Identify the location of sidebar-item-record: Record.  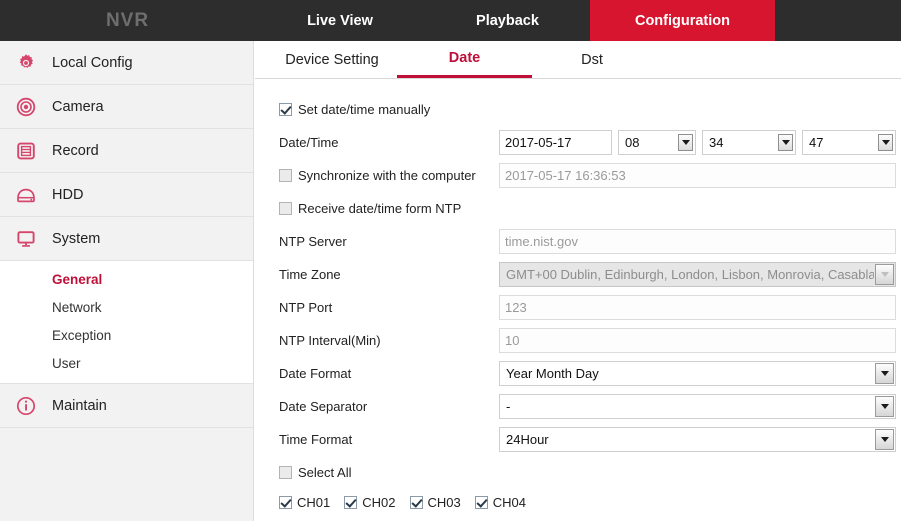
(126, 151).